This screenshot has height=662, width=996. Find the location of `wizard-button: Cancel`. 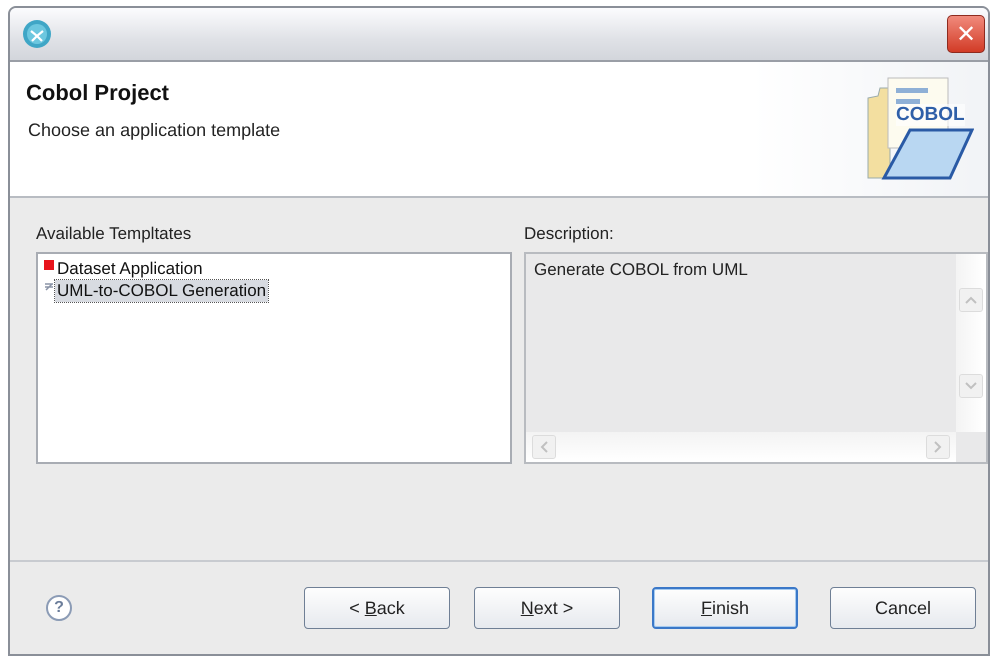

wizard-button: Cancel is located at coordinates (903, 608).